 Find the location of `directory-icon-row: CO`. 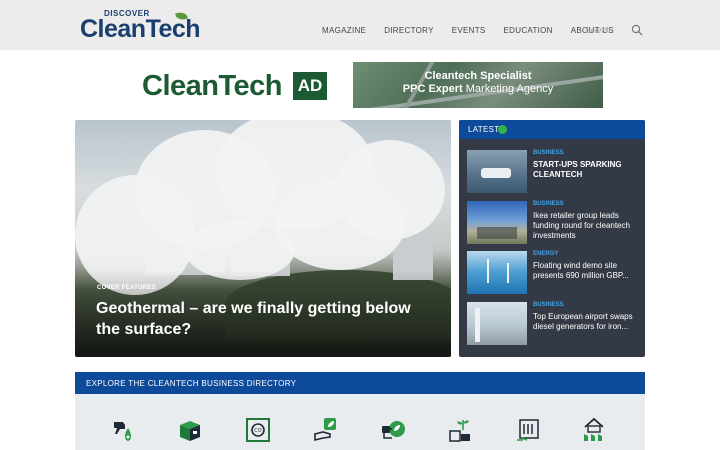

directory-icon-row: CO is located at coordinates (360, 432).